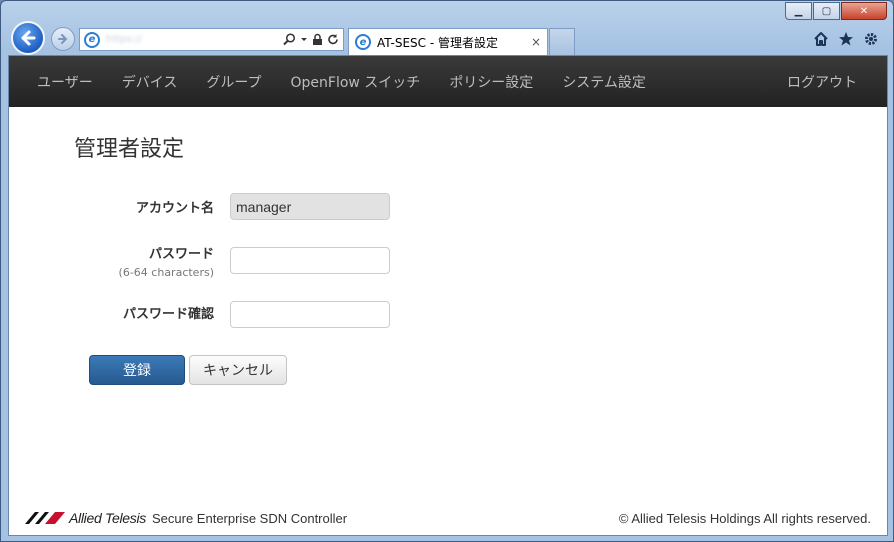 This screenshot has width=894, height=542. I want to click on address-url: https://, so click(194, 39).